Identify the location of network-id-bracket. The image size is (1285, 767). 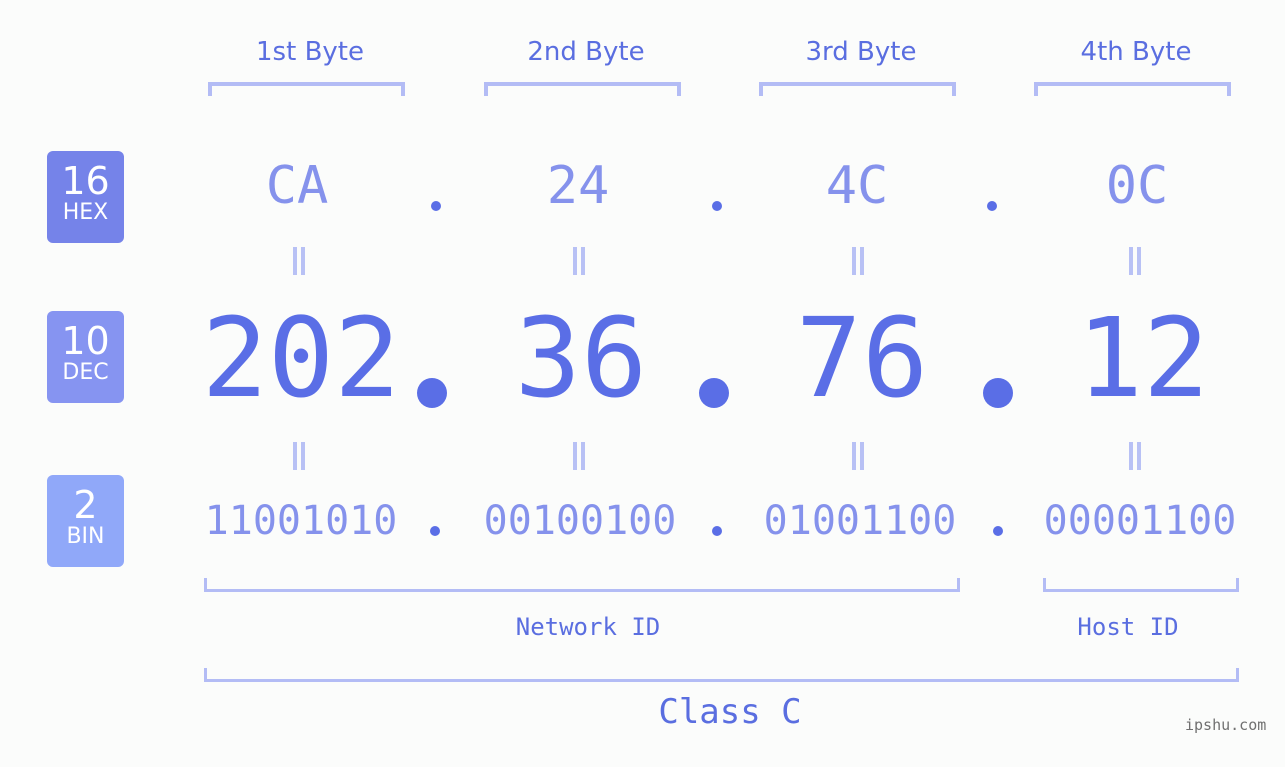
(582, 585).